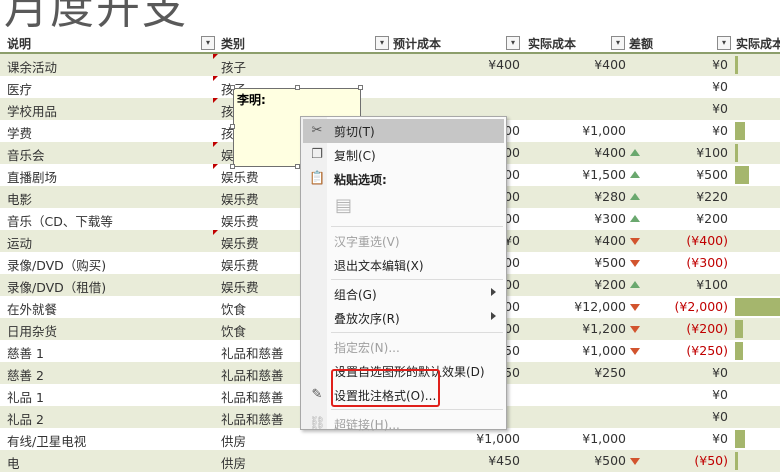 This screenshot has height=472, width=780. What do you see at coordinates (25, 419) in the screenshot?
I see `cell-description: 礼品 2` at bounding box center [25, 419].